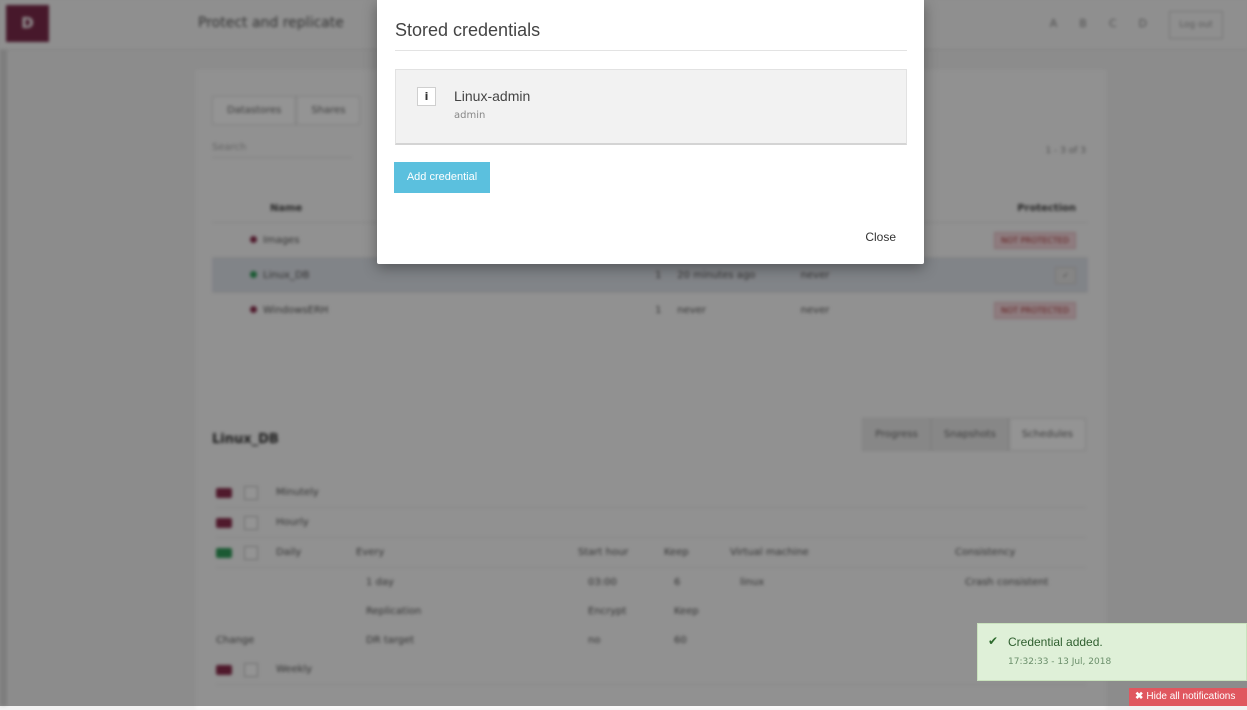  What do you see at coordinates (470, 115) in the screenshot?
I see `credential-username: admin` at bounding box center [470, 115].